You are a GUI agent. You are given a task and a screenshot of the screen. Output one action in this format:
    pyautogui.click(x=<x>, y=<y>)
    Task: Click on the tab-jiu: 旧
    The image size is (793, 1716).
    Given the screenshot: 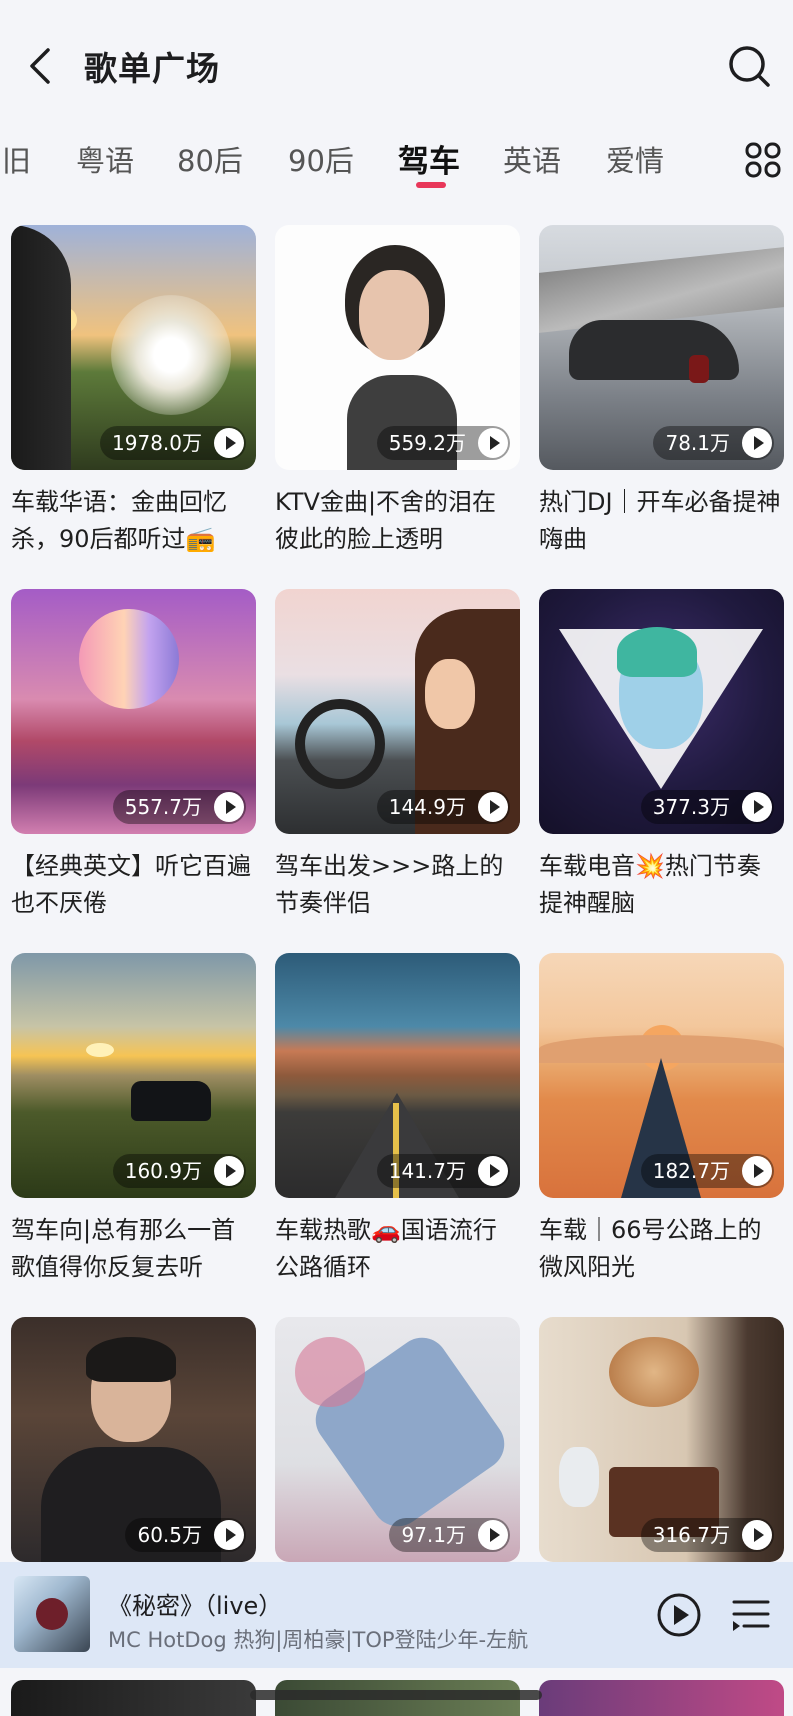 What is the action you would take?
    pyautogui.click(x=16, y=159)
    